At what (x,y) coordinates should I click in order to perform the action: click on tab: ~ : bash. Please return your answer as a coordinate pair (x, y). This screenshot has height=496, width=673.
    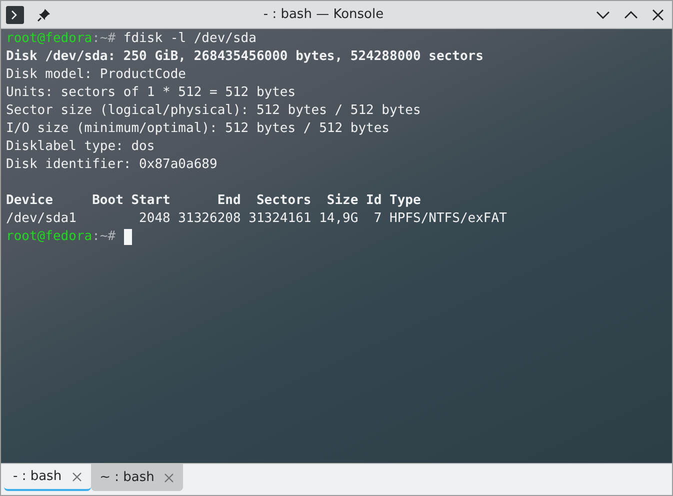
    Looking at the image, I should click on (137, 477).